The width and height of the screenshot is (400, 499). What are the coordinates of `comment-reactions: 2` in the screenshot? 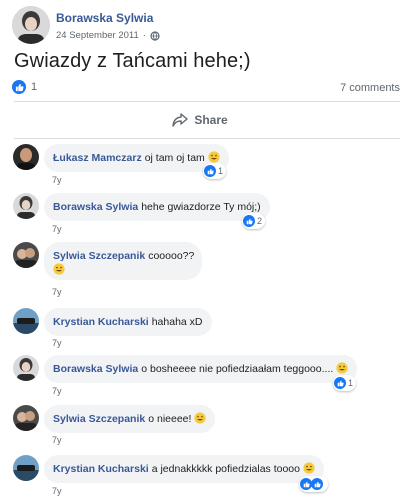 It's located at (254, 221).